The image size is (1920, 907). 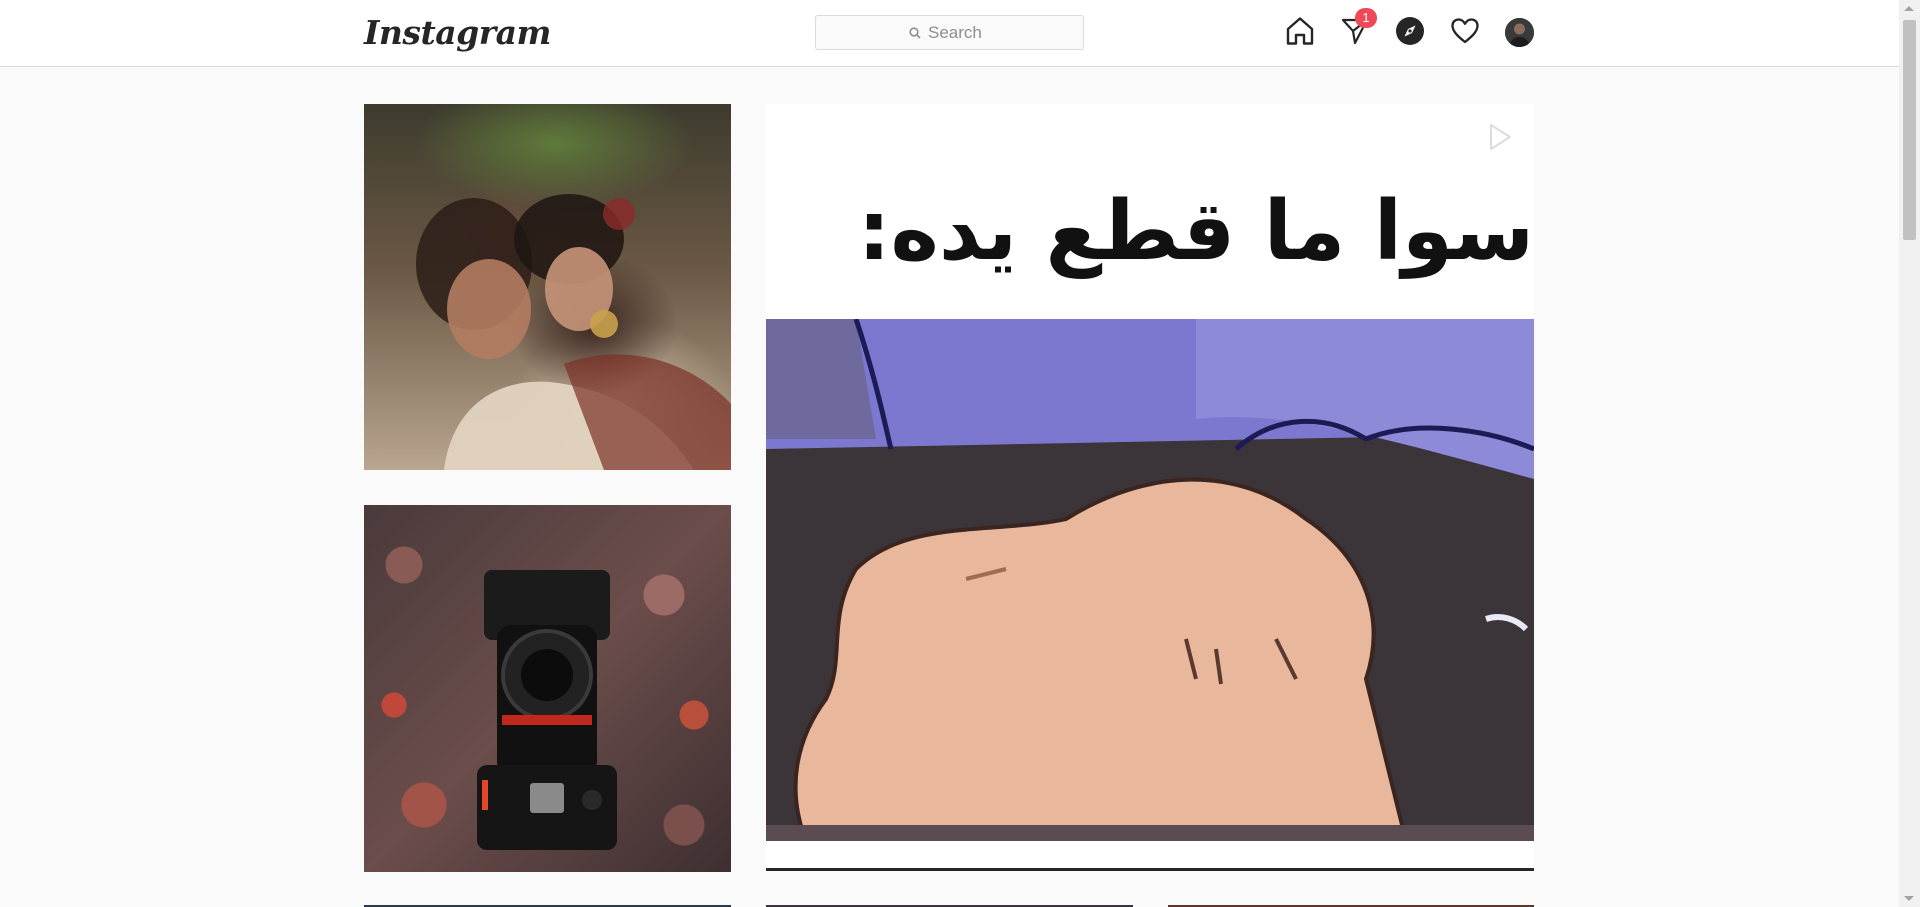 What do you see at coordinates (1909, 898) in the screenshot?
I see `scroll-down-arrow-icon` at bounding box center [1909, 898].